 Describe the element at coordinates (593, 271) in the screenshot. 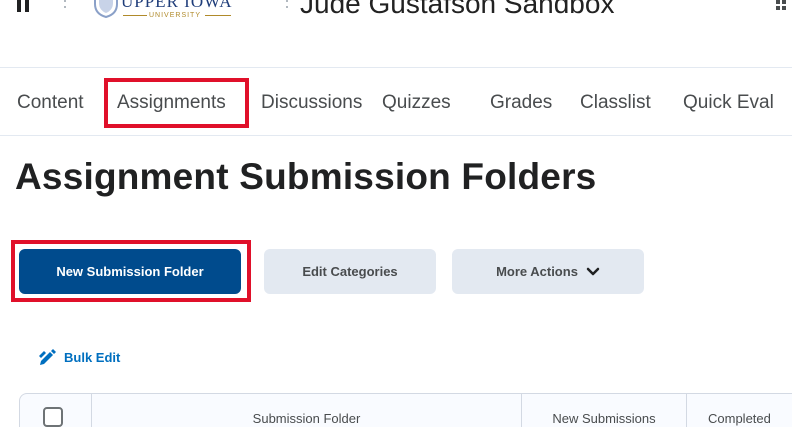

I see `chevron-down-icon` at that location.